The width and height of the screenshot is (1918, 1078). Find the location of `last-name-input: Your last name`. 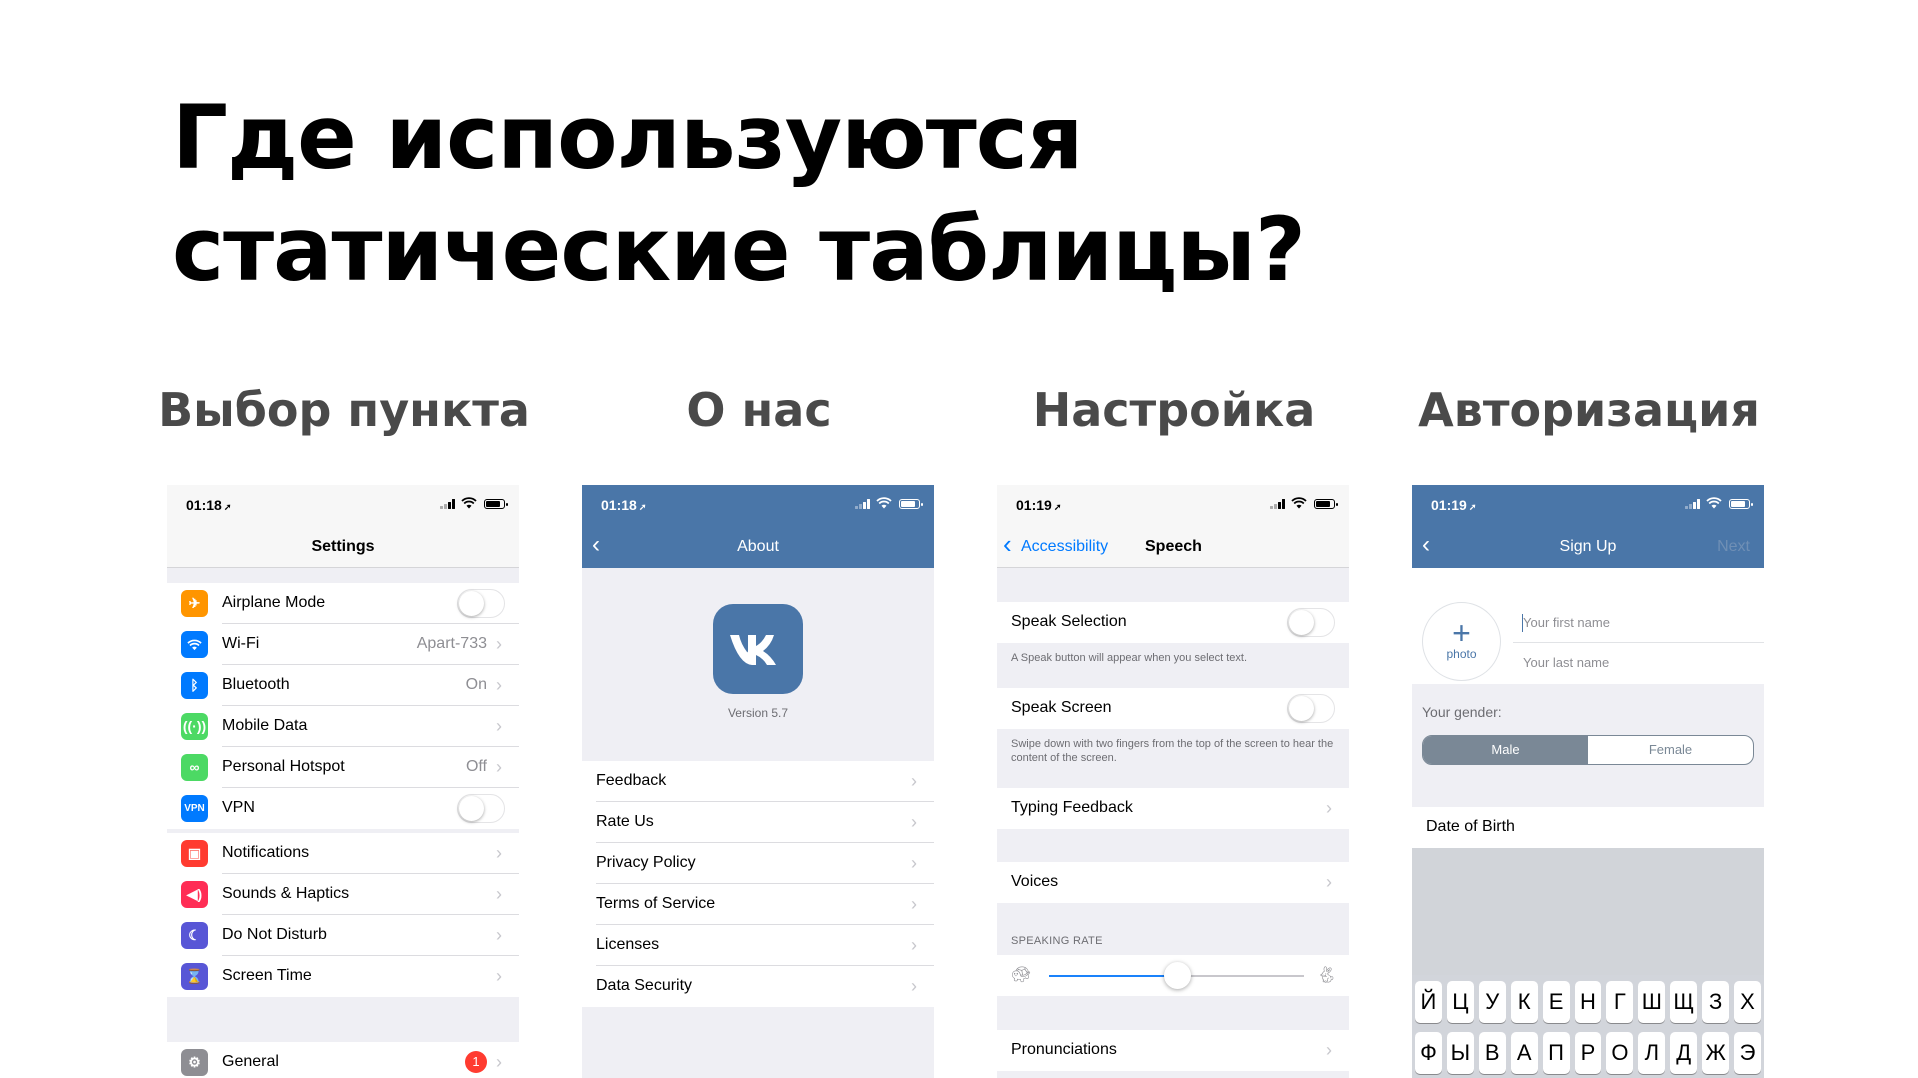

last-name-input: Your last name is located at coordinates (1566, 662).